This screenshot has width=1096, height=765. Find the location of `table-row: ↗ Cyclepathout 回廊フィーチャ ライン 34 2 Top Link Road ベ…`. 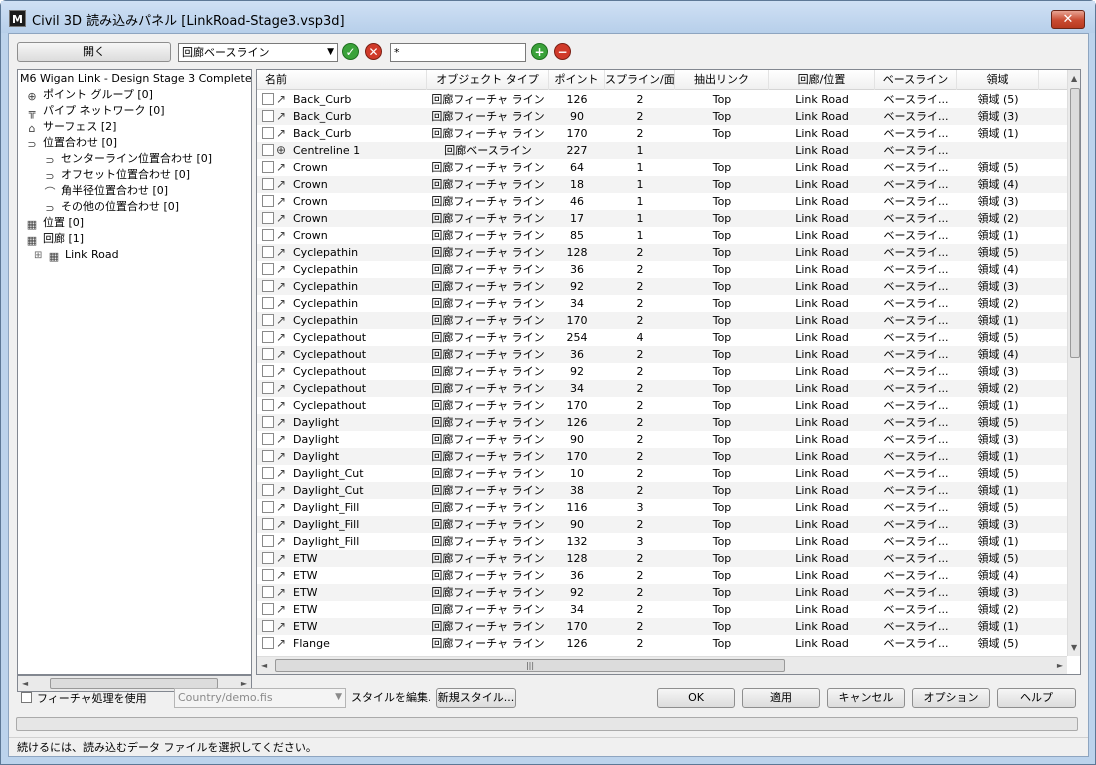

table-row: ↗ Cyclepathout 回廊フィーチャ ライン 34 2 Top Link Road ベ… is located at coordinates (662, 388).